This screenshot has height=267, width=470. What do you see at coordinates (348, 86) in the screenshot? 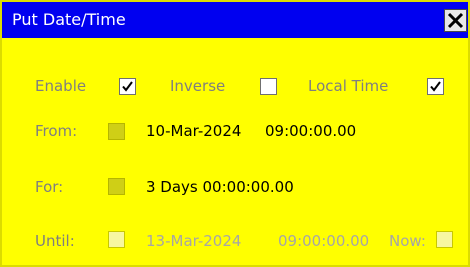
I see `local-time-label: Local Time` at bounding box center [348, 86].